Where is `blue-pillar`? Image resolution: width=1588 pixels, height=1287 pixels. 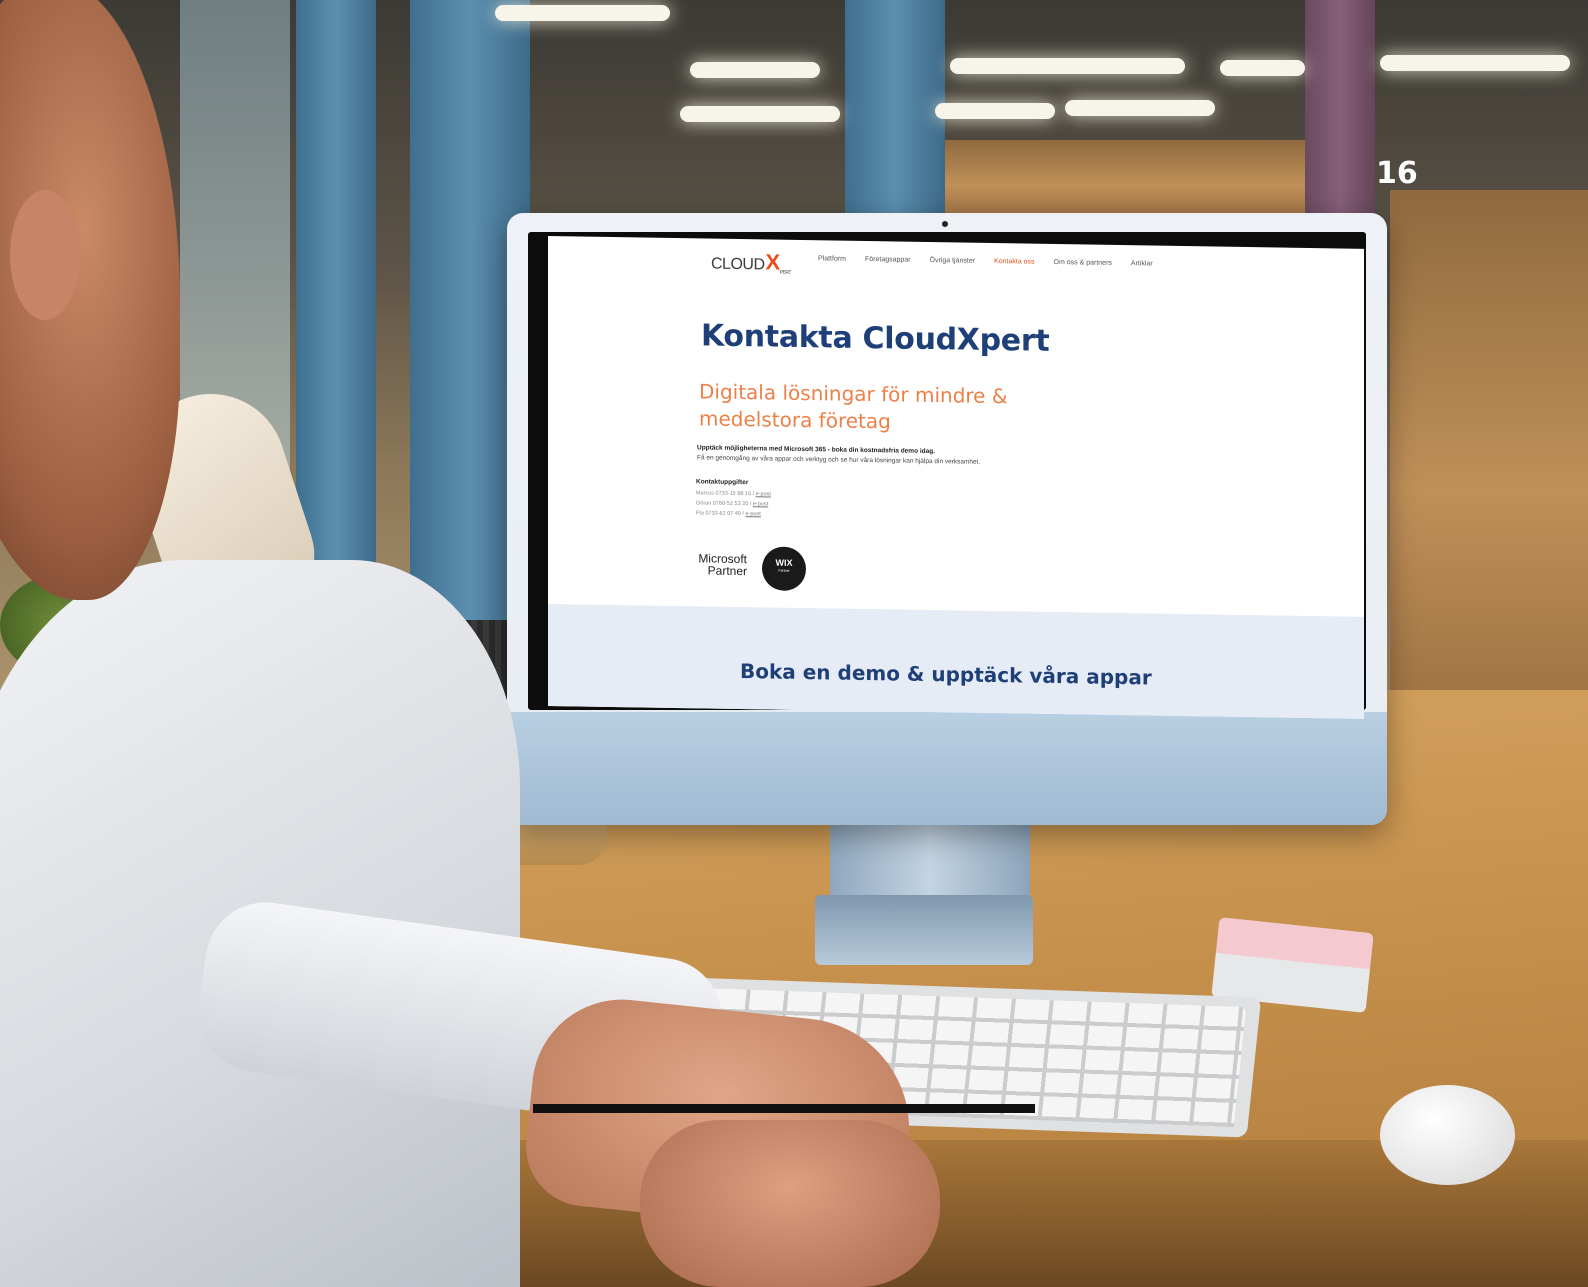 blue-pillar is located at coordinates (895, 107).